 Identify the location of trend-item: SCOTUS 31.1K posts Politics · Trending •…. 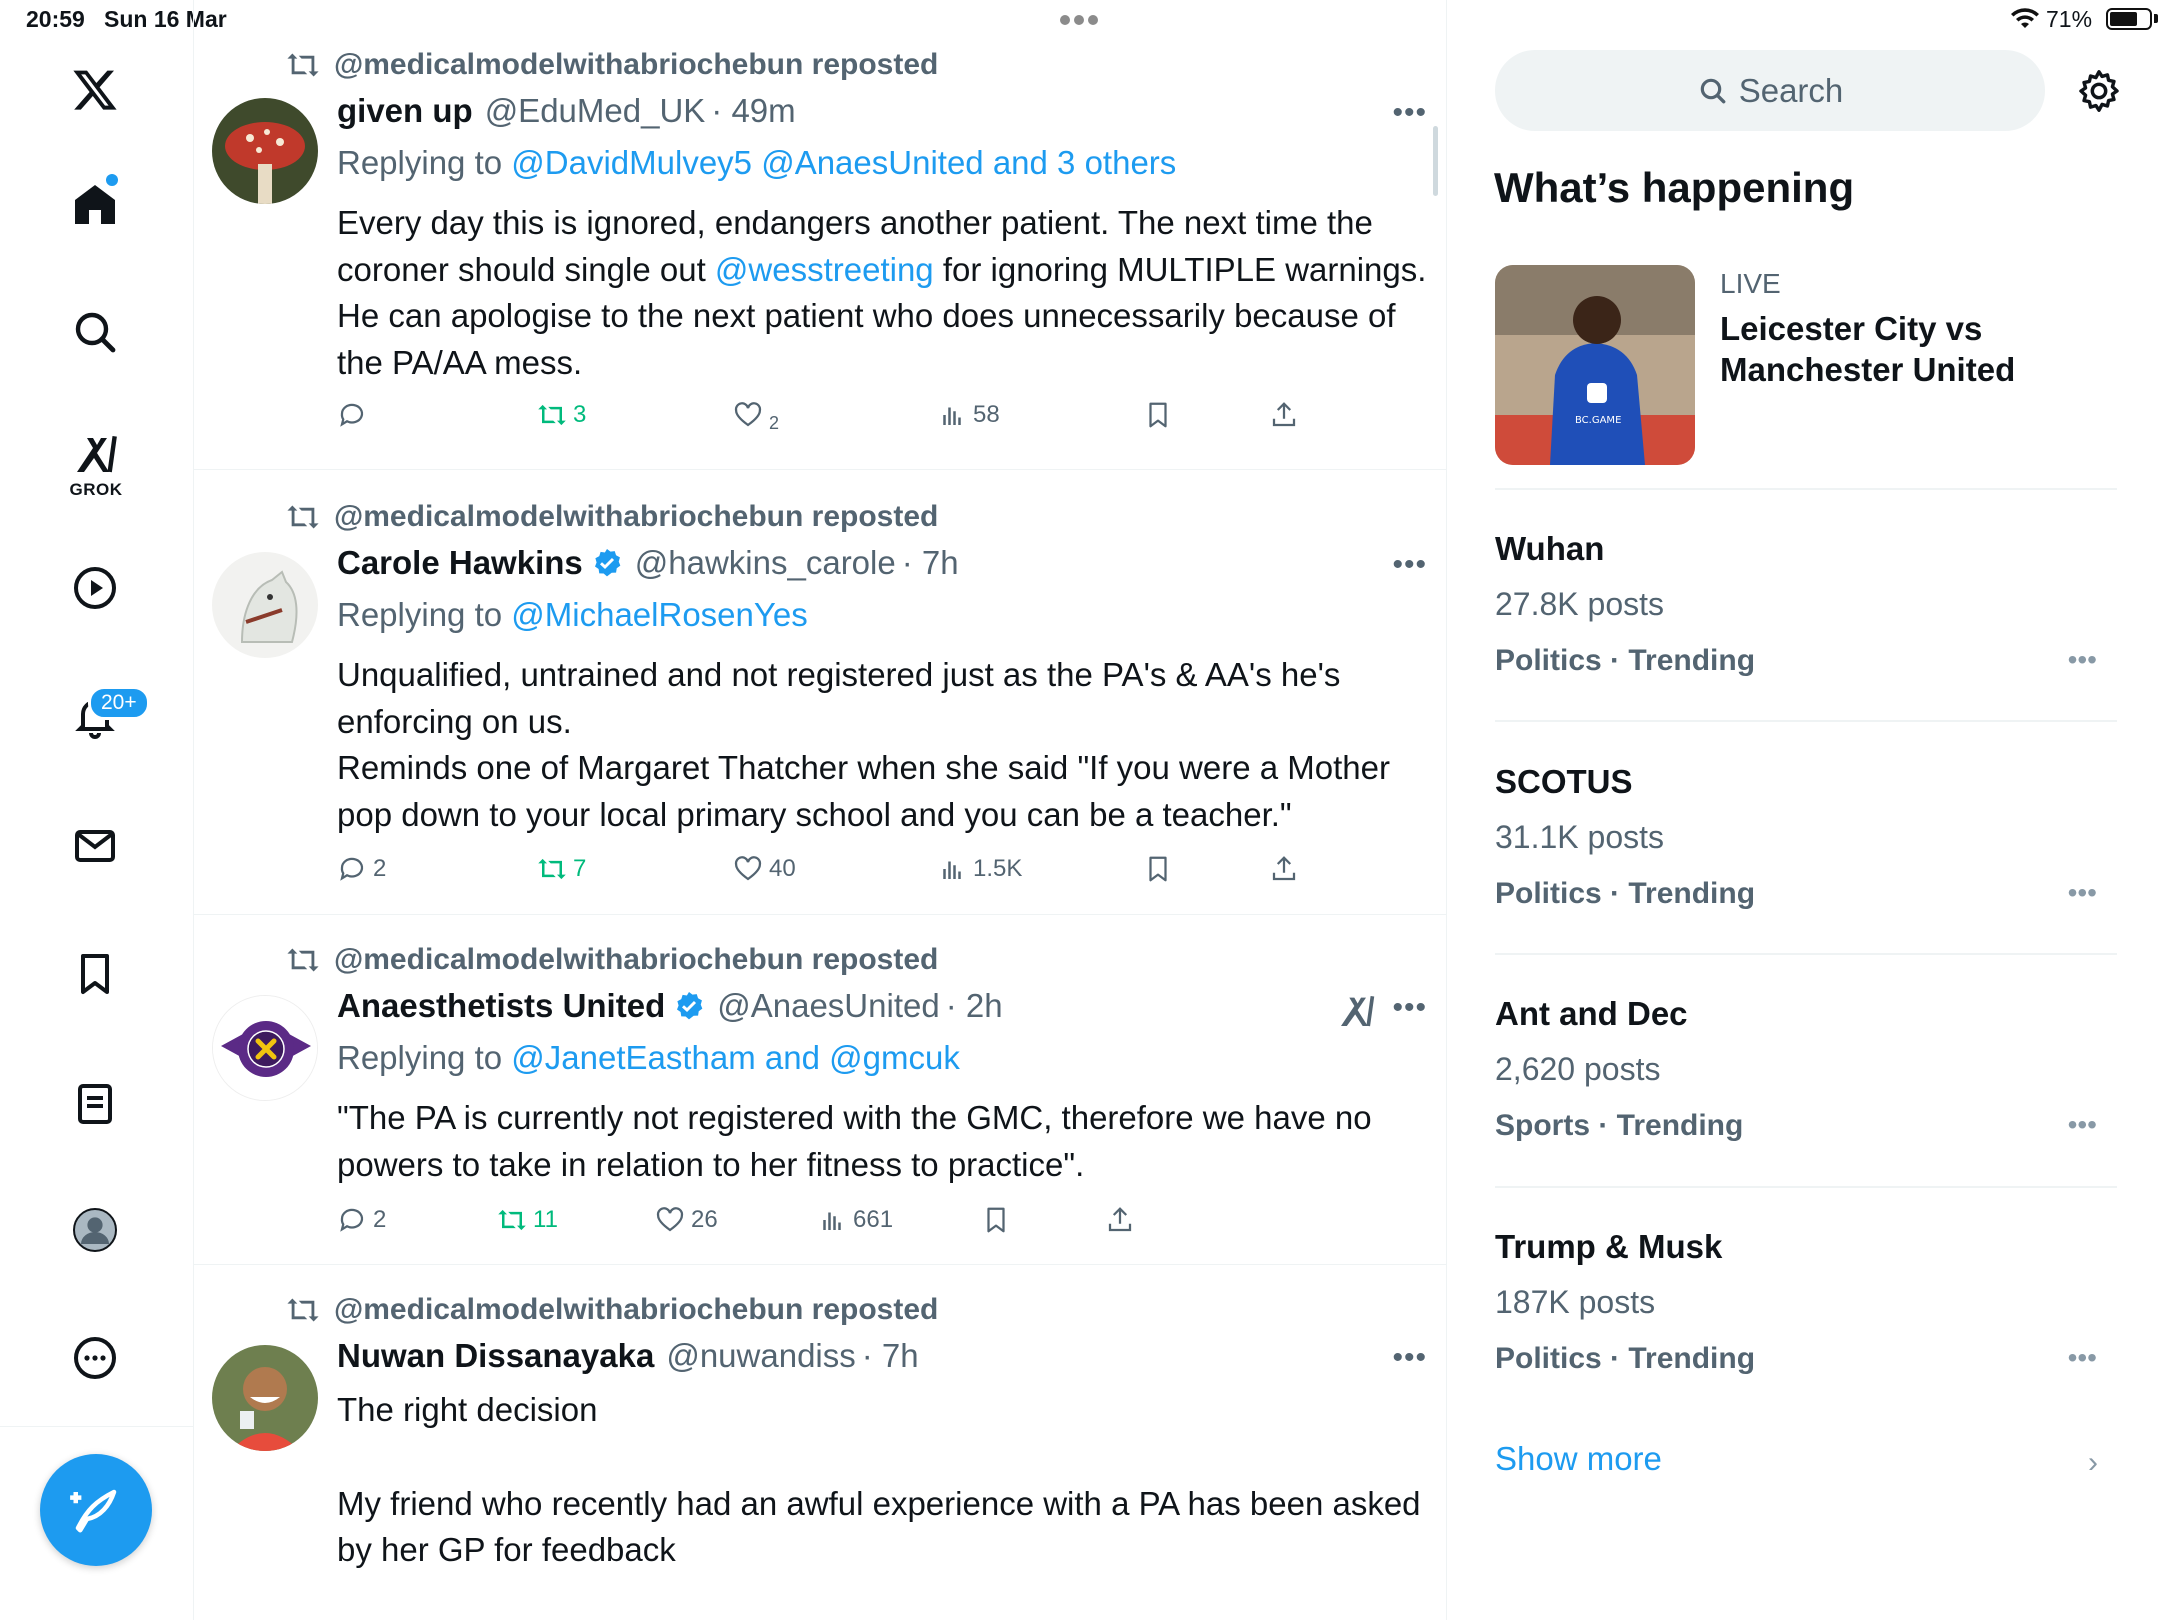
(1806, 843).